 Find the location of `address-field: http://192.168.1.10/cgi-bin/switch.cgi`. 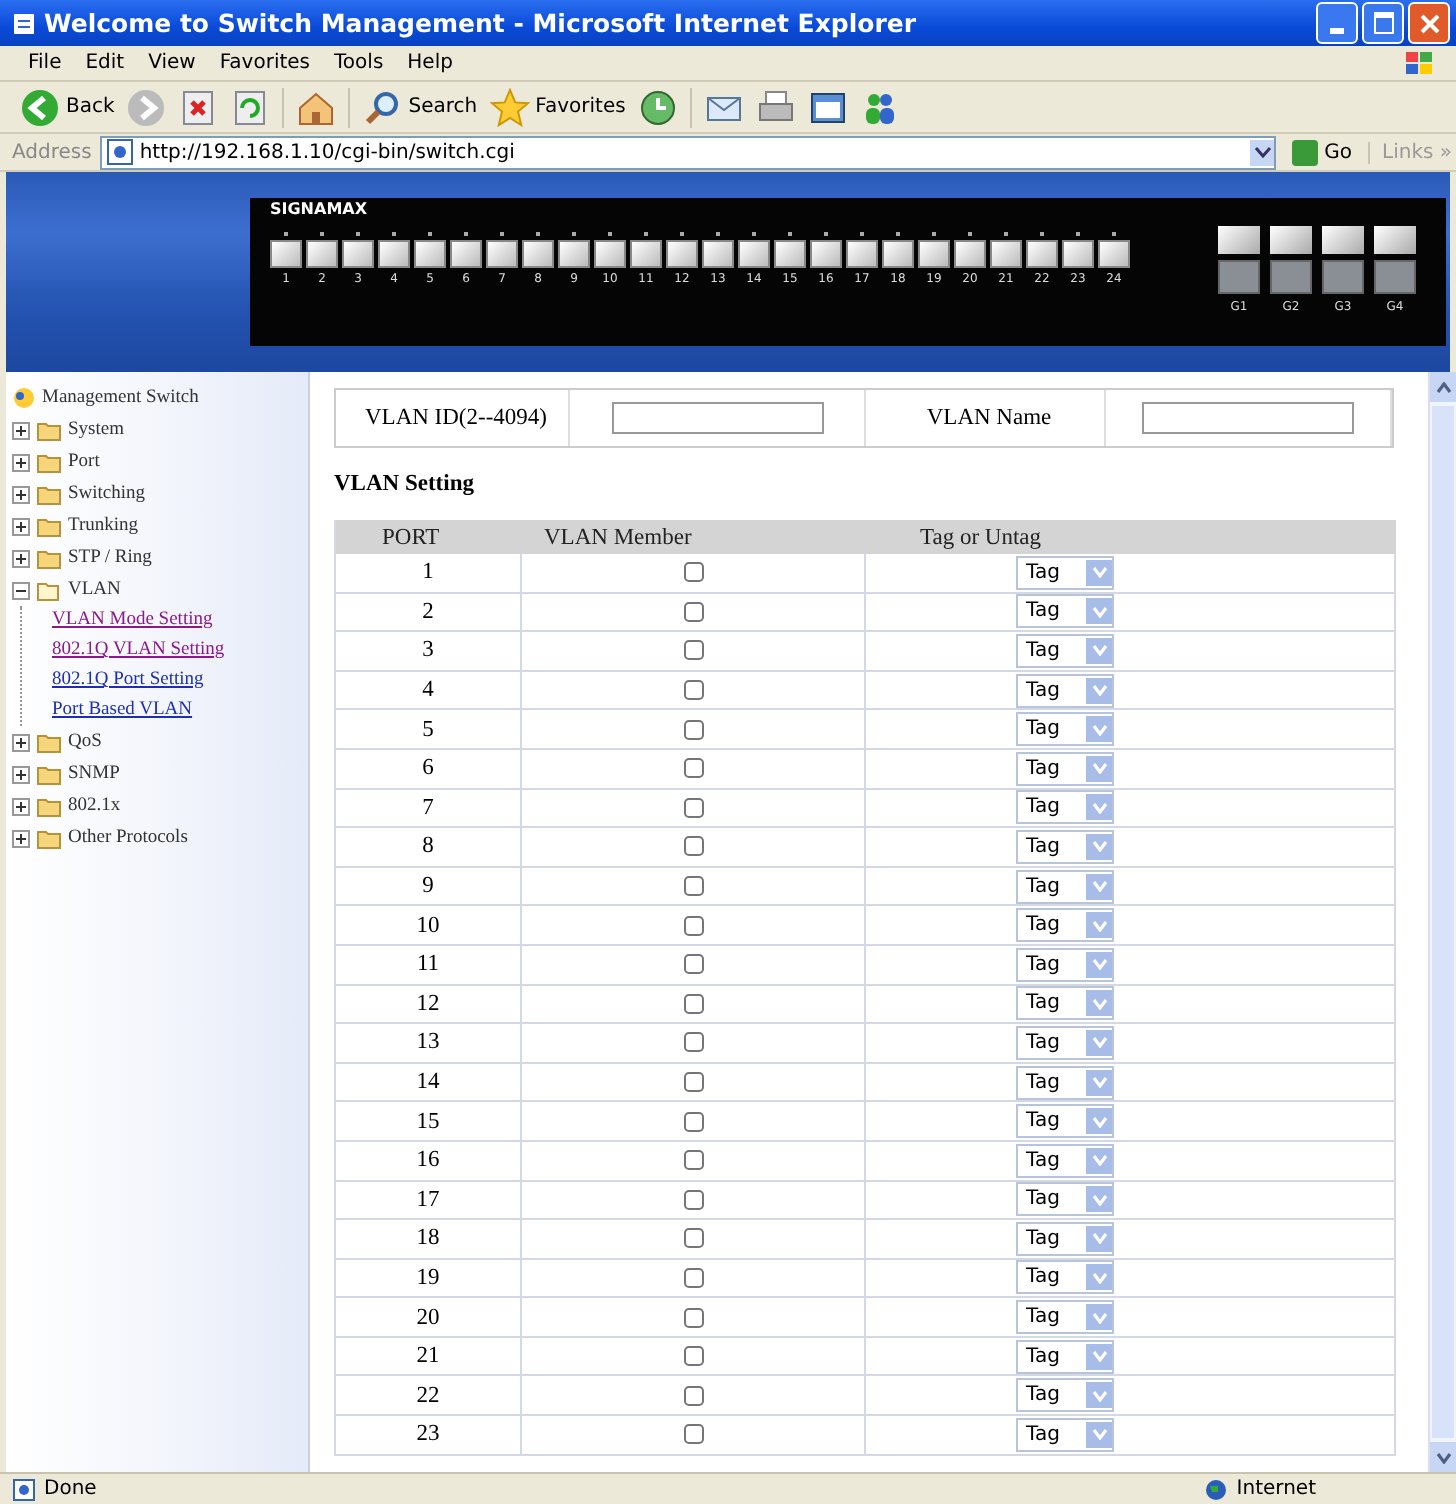

address-field: http://192.168.1.10/cgi-bin/switch.cgi is located at coordinates (688, 152).